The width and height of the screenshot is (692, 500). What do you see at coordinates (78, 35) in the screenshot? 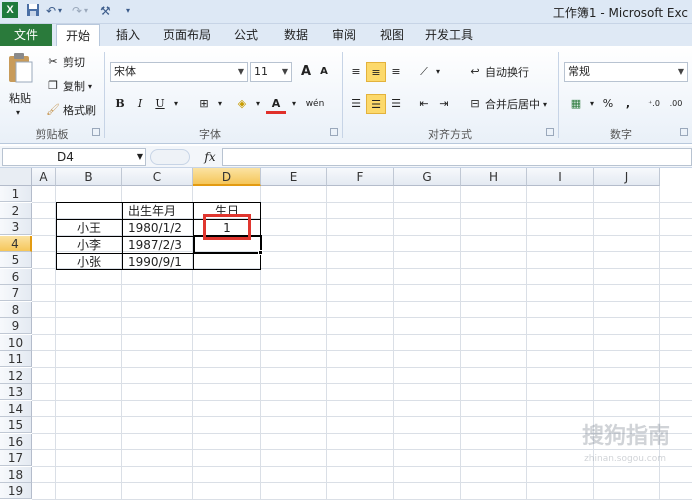
I see `tab-home: 开始` at bounding box center [78, 35].